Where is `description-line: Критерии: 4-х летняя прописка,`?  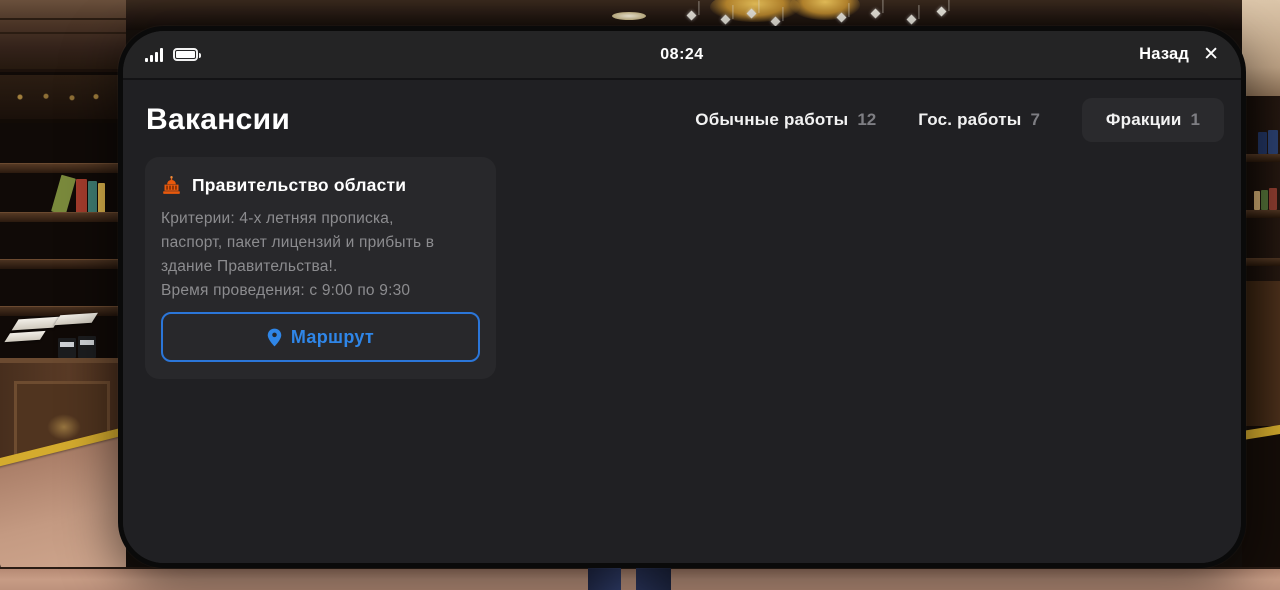
description-line: Критерии: 4-х летняя прописка, is located at coordinates (277, 218).